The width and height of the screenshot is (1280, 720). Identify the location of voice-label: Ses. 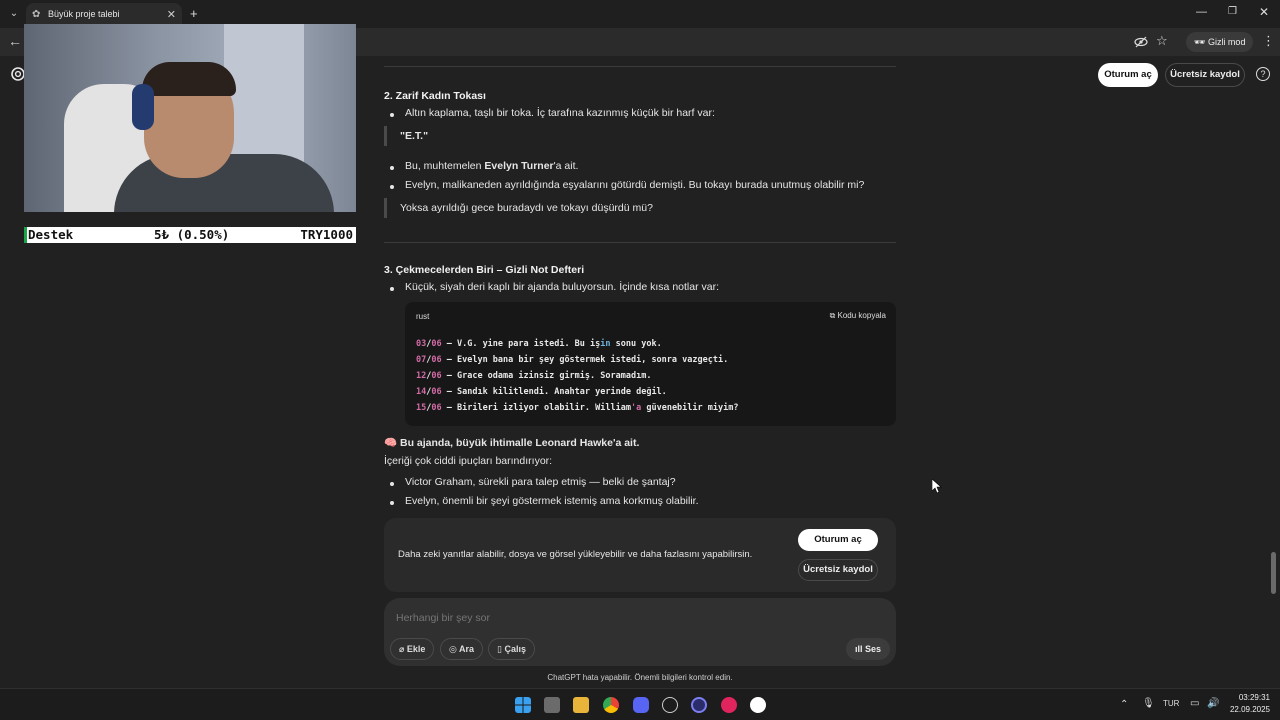
(873, 649).